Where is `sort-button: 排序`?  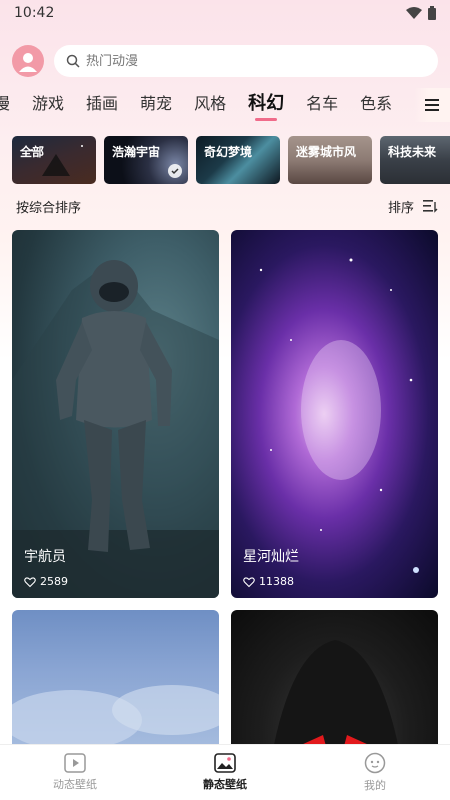
sort-button: 排序 is located at coordinates (413, 206).